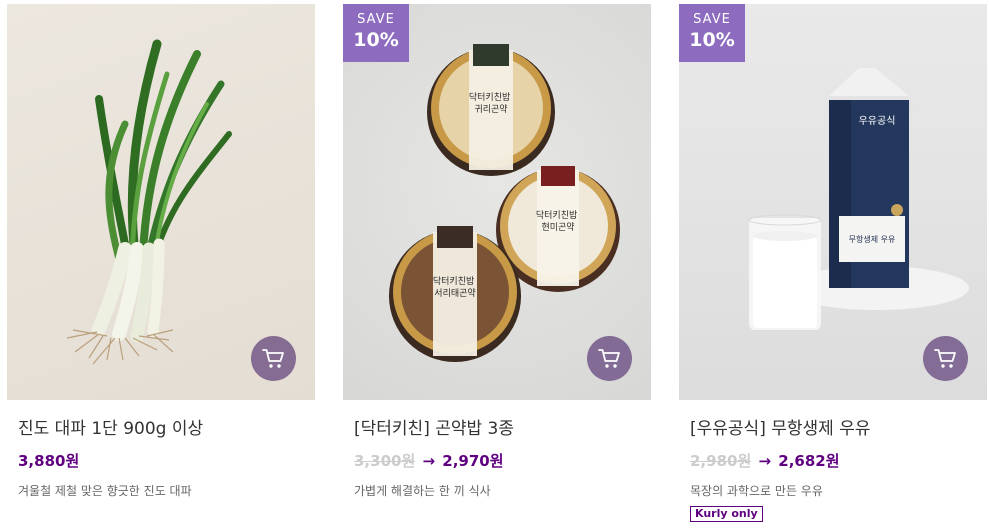  I want to click on product-description: 겨울철 제철 맞은 향긋한 진도 대파, so click(105, 491).